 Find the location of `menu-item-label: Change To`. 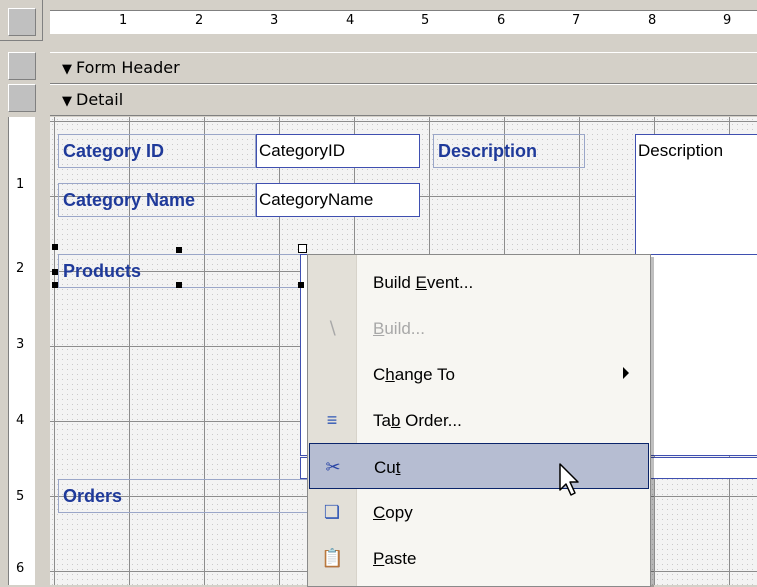

menu-item-label: Change To is located at coordinates (414, 374).